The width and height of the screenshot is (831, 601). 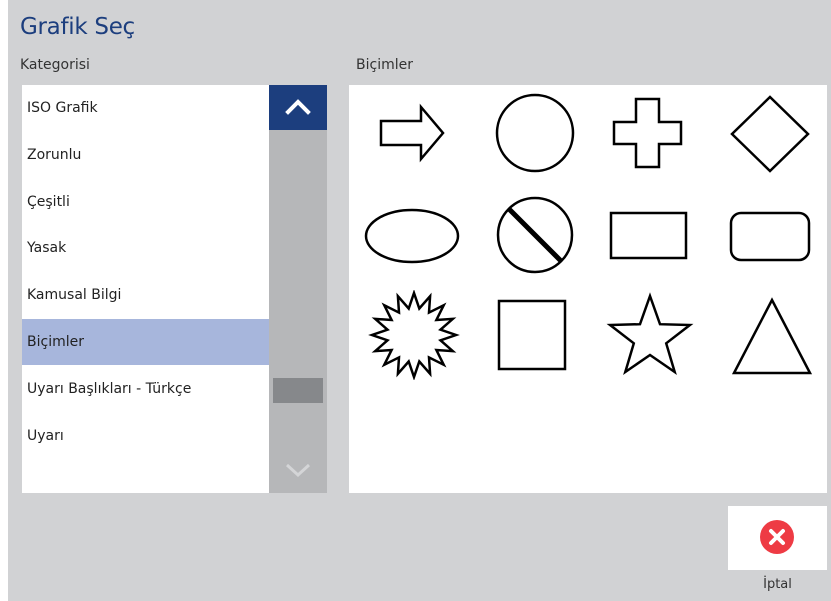 I want to click on shape-arrow-right, so click(x=414, y=132).